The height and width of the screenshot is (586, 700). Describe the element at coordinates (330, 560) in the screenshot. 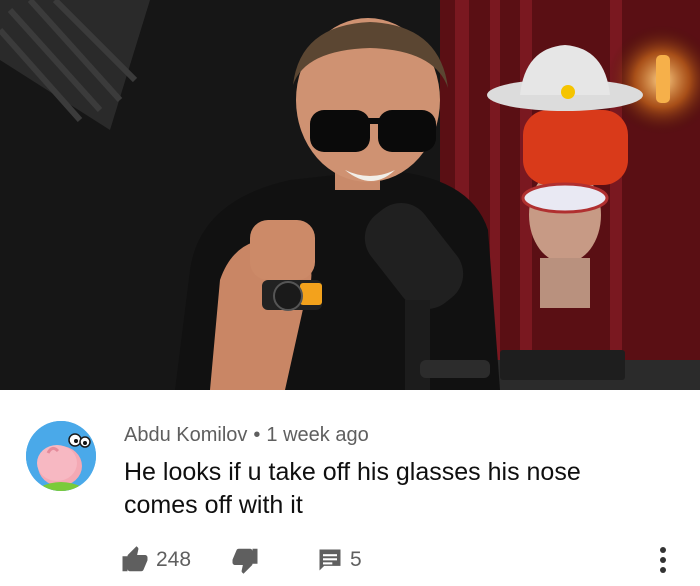

I see `comment-icon` at that location.